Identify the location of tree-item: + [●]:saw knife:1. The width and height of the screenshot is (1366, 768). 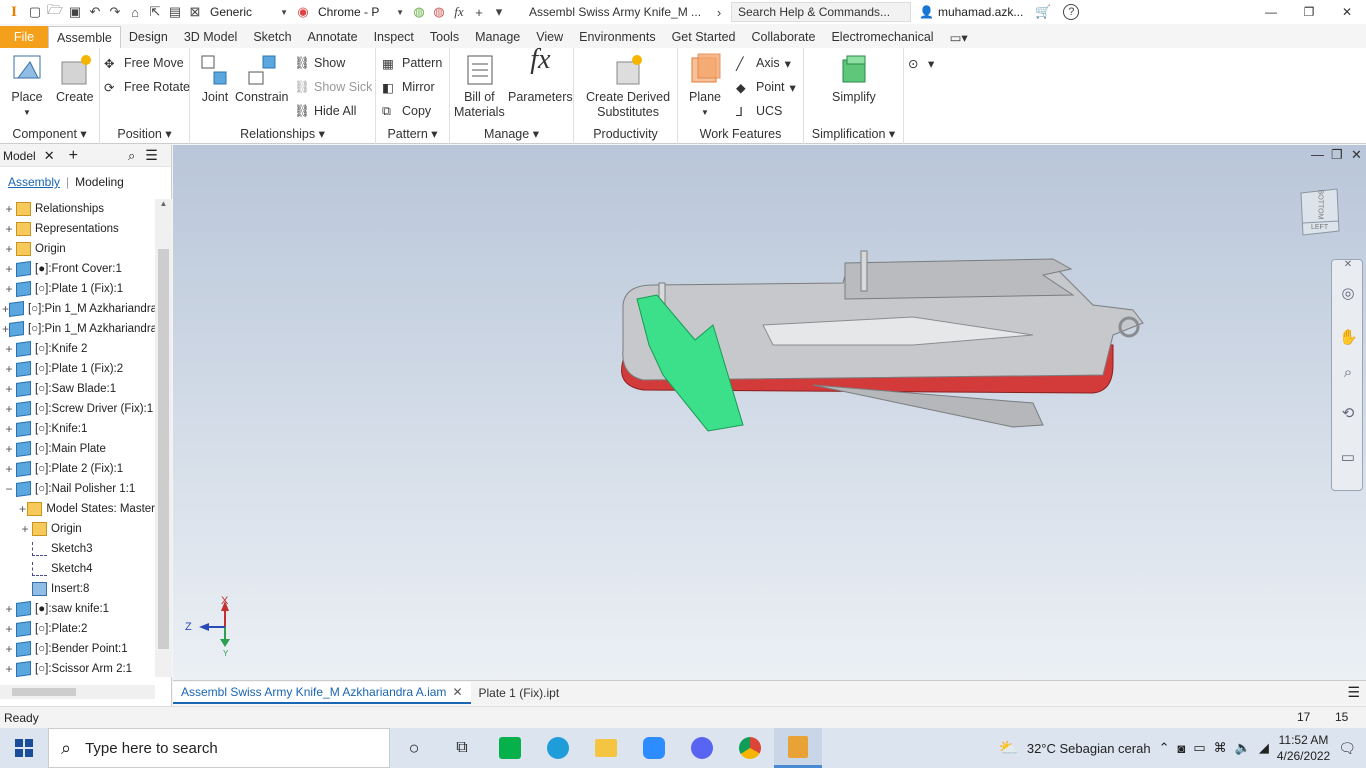
(77, 609).